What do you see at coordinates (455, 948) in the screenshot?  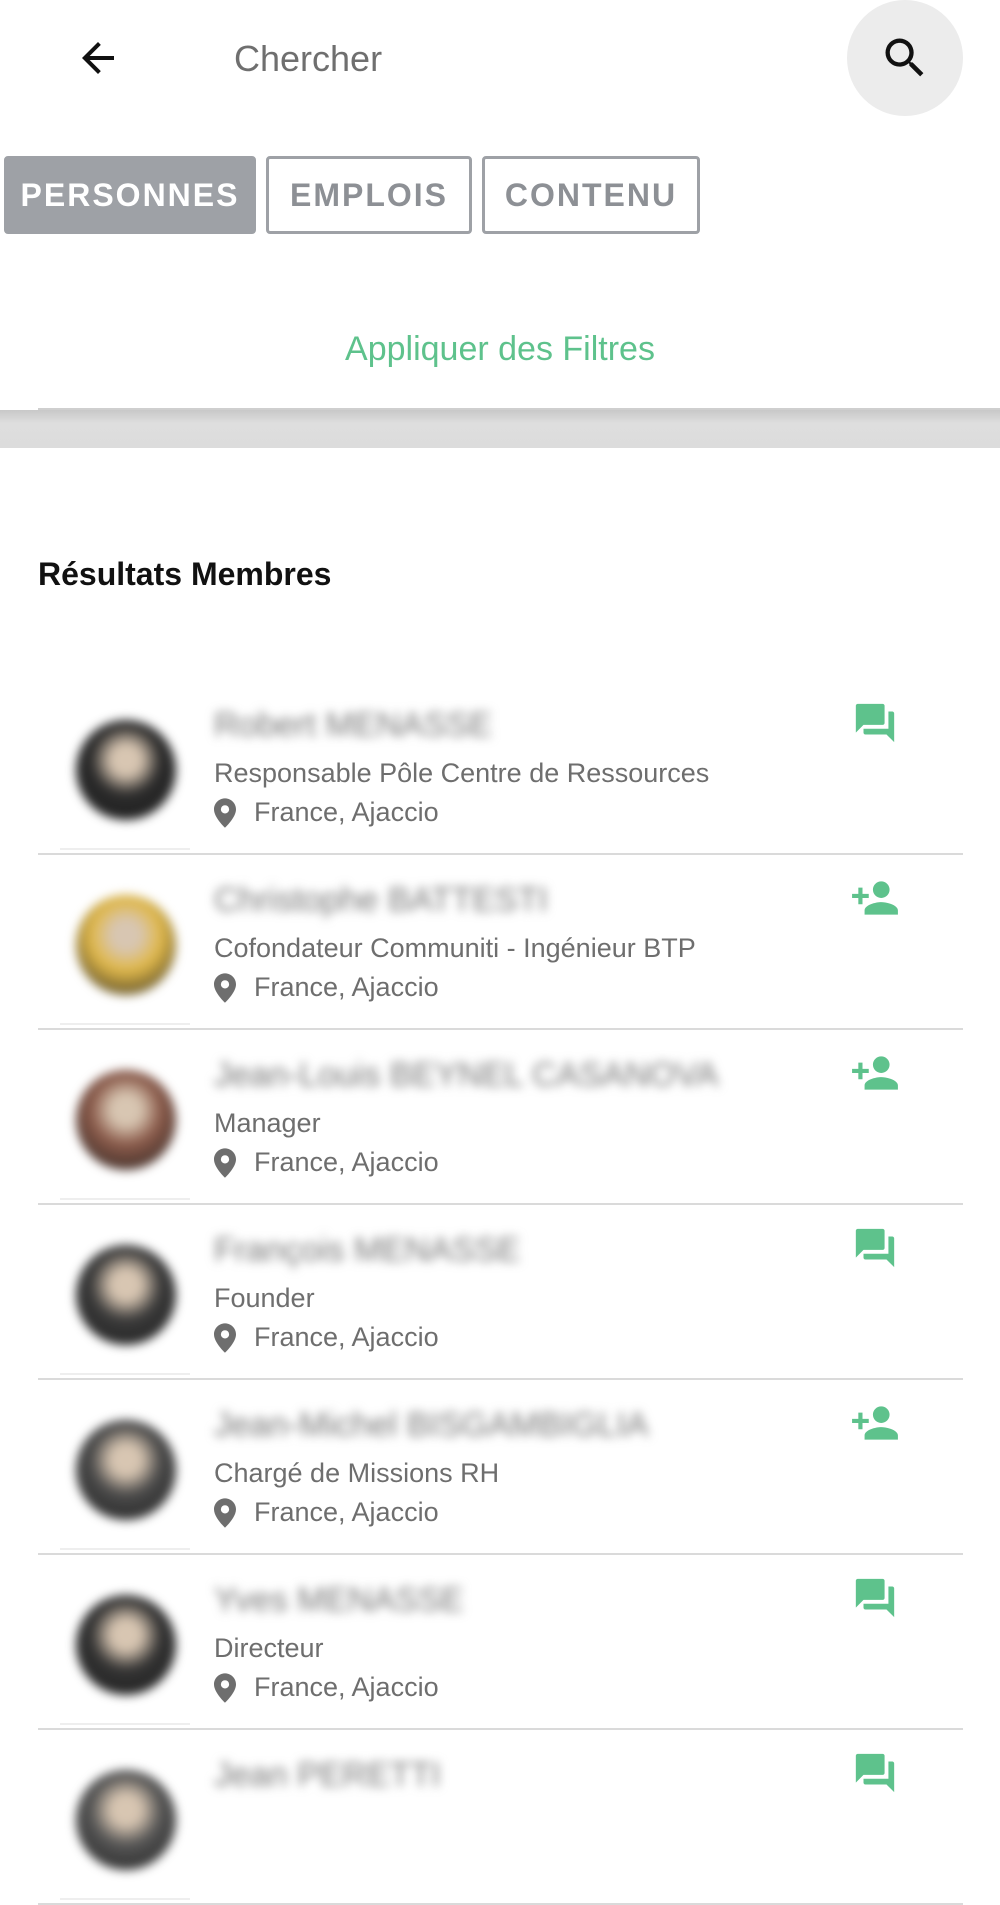 I see `member-role: Cofondateur Communiti - Ingénieur BTP` at bounding box center [455, 948].